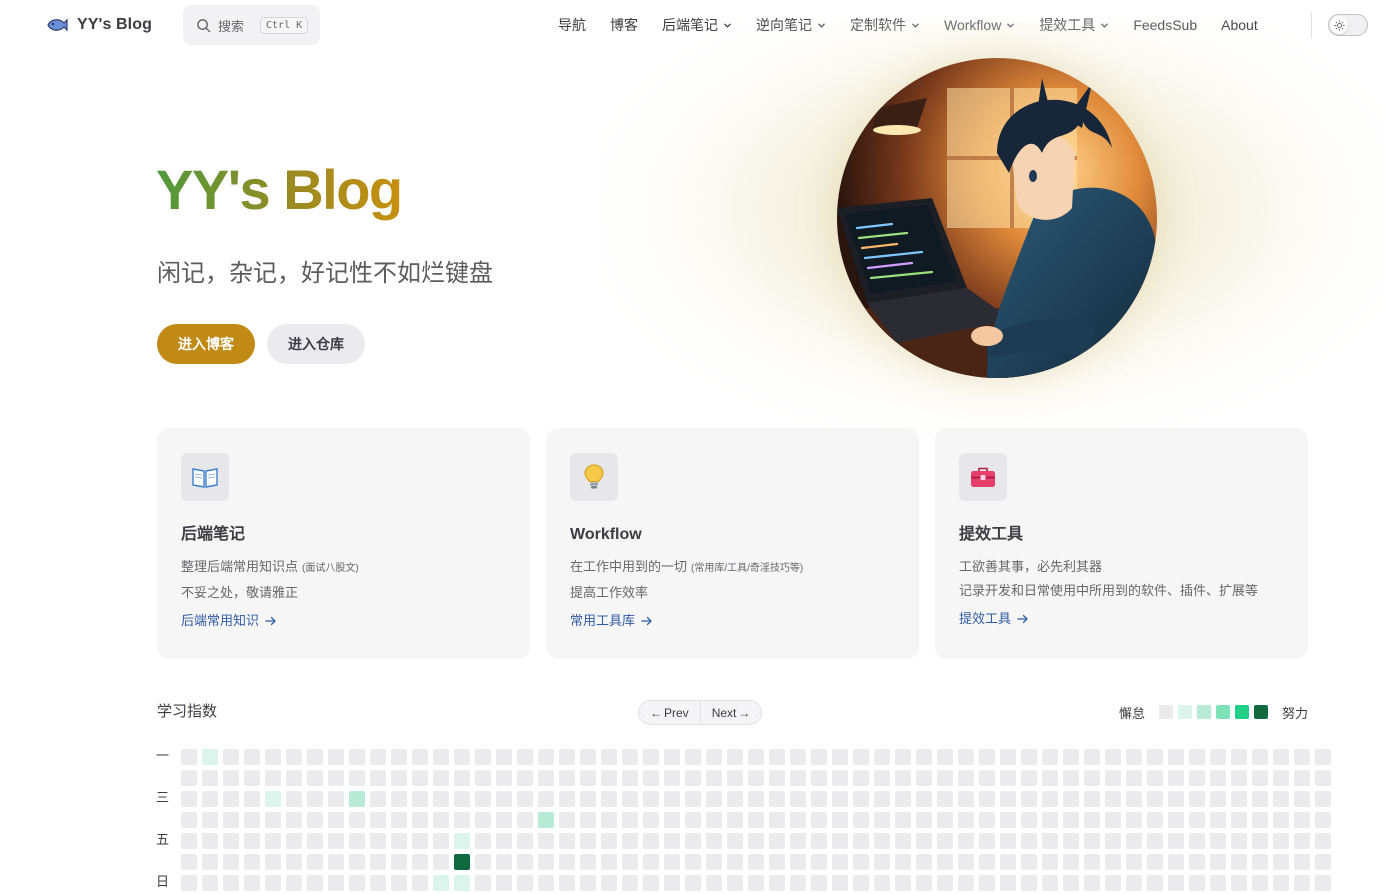 This screenshot has width=1384, height=894. Describe the element at coordinates (791, 25) in the screenshot. I see `nav-item-3: 逆向笔记` at that location.